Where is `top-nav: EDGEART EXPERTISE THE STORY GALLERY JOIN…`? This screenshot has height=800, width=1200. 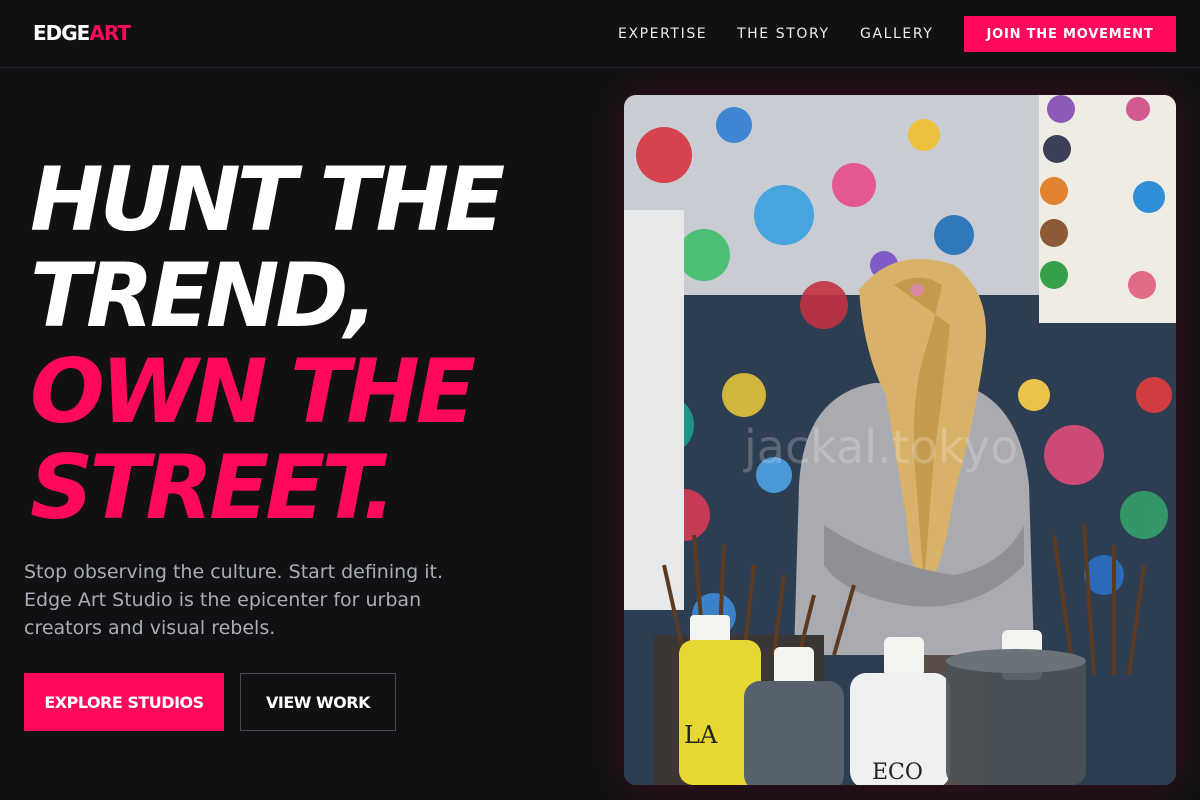 top-nav: EDGEART EXPERTISE THE STORY GALLERY JOIN… is located at coordinates (600, 34).